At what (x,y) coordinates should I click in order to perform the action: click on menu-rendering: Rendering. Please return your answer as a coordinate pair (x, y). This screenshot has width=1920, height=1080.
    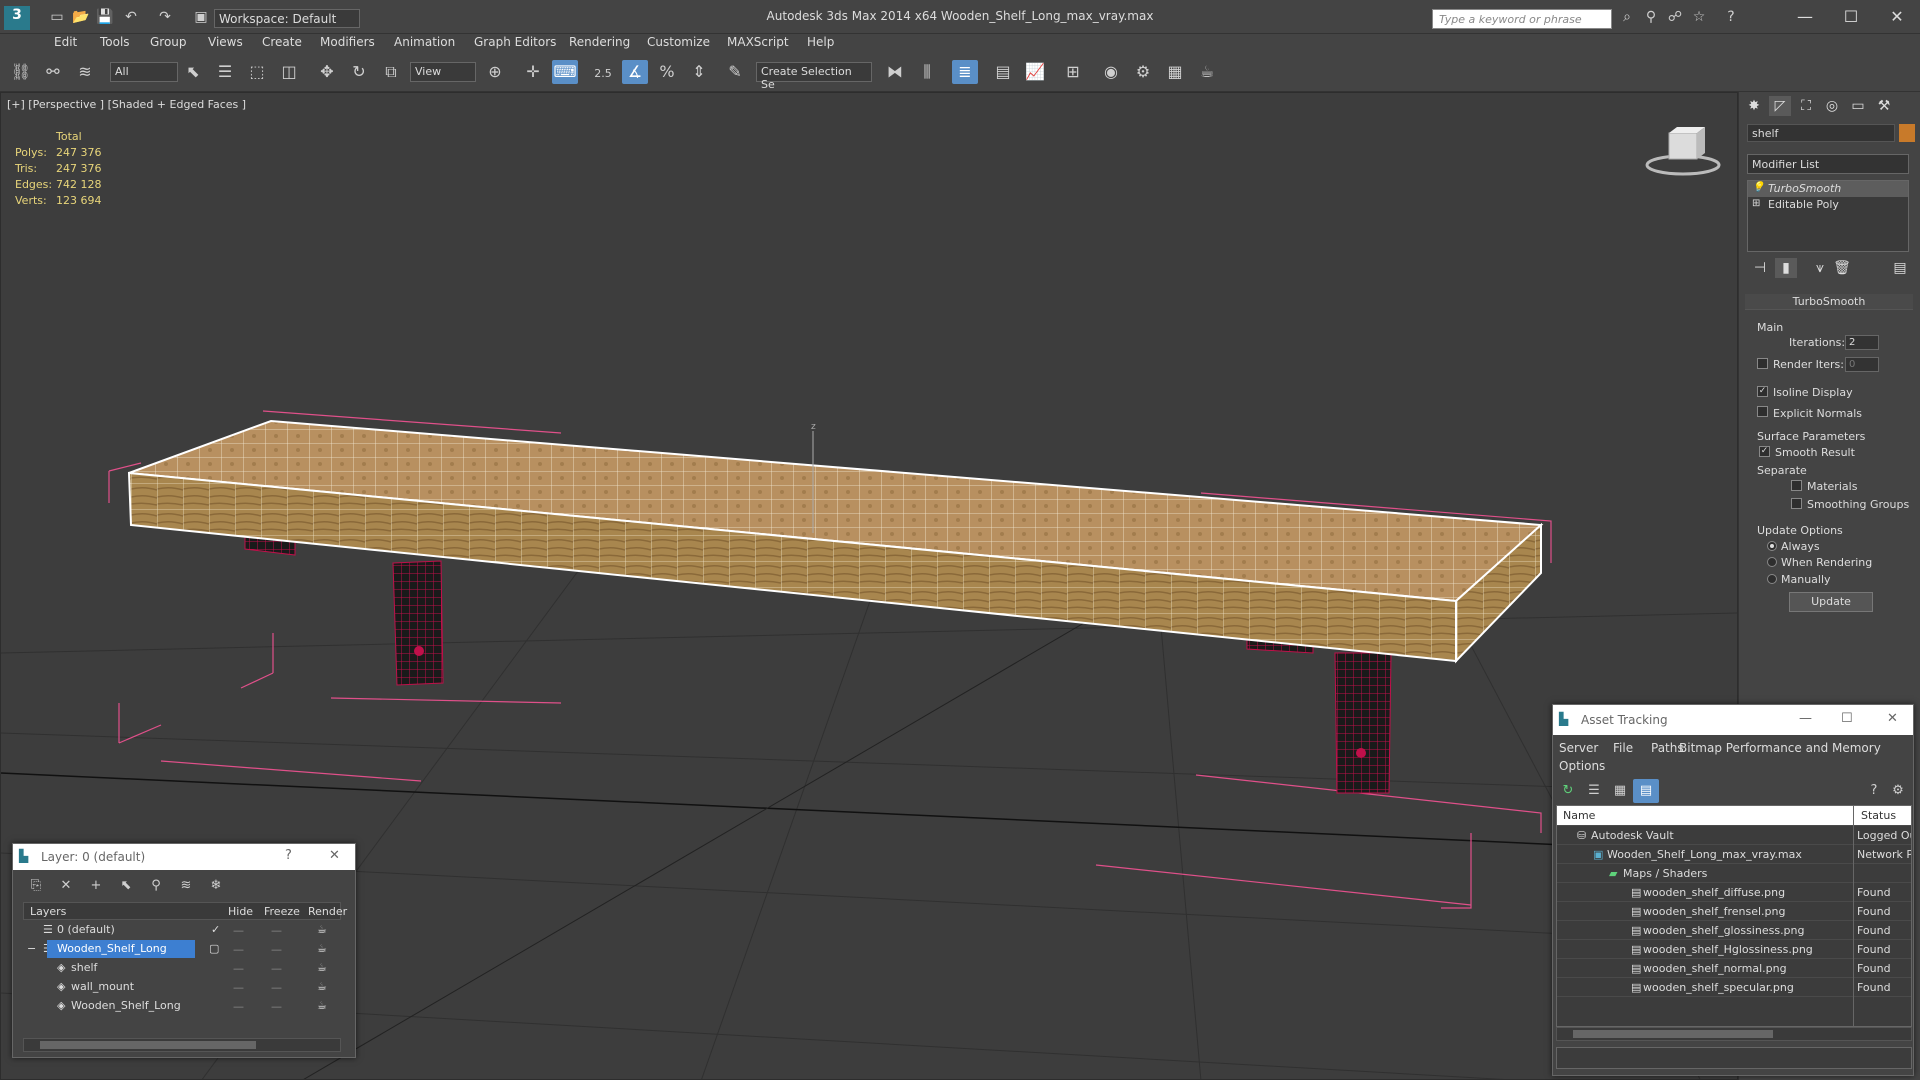
    Looking at the image, I should click on (599, 42).